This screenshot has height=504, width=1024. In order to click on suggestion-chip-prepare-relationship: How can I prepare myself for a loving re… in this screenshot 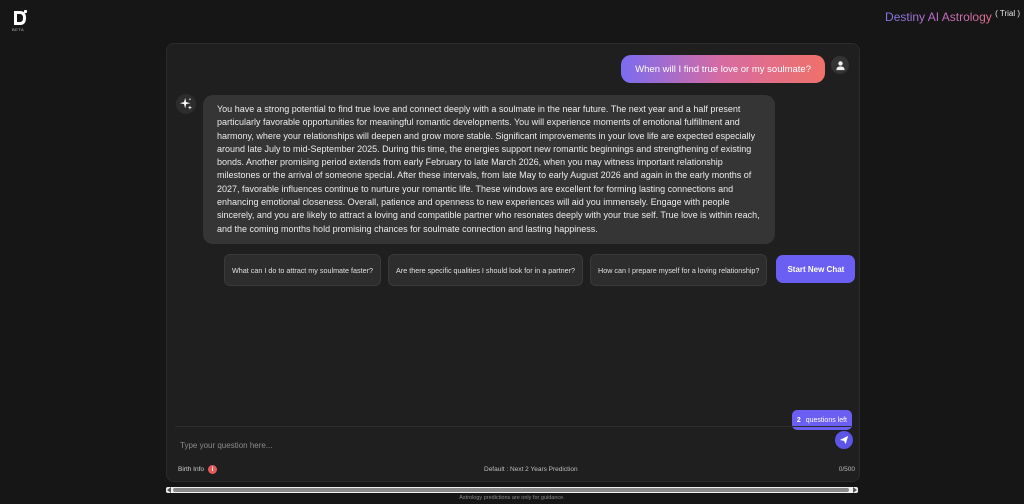, I will do `click(679, 270)`.